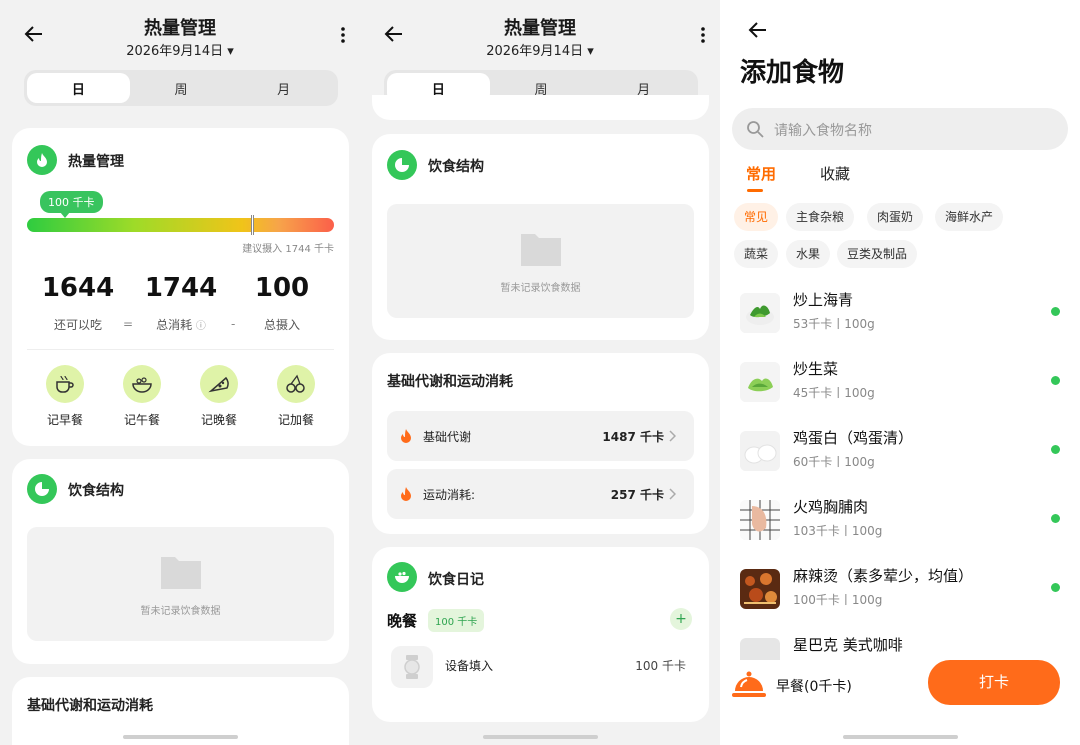  What do you see at coordinates (969, 217) in the screenshot?
I see `chip-seafood: 海鲜水产` at bounding box center [969, 217].